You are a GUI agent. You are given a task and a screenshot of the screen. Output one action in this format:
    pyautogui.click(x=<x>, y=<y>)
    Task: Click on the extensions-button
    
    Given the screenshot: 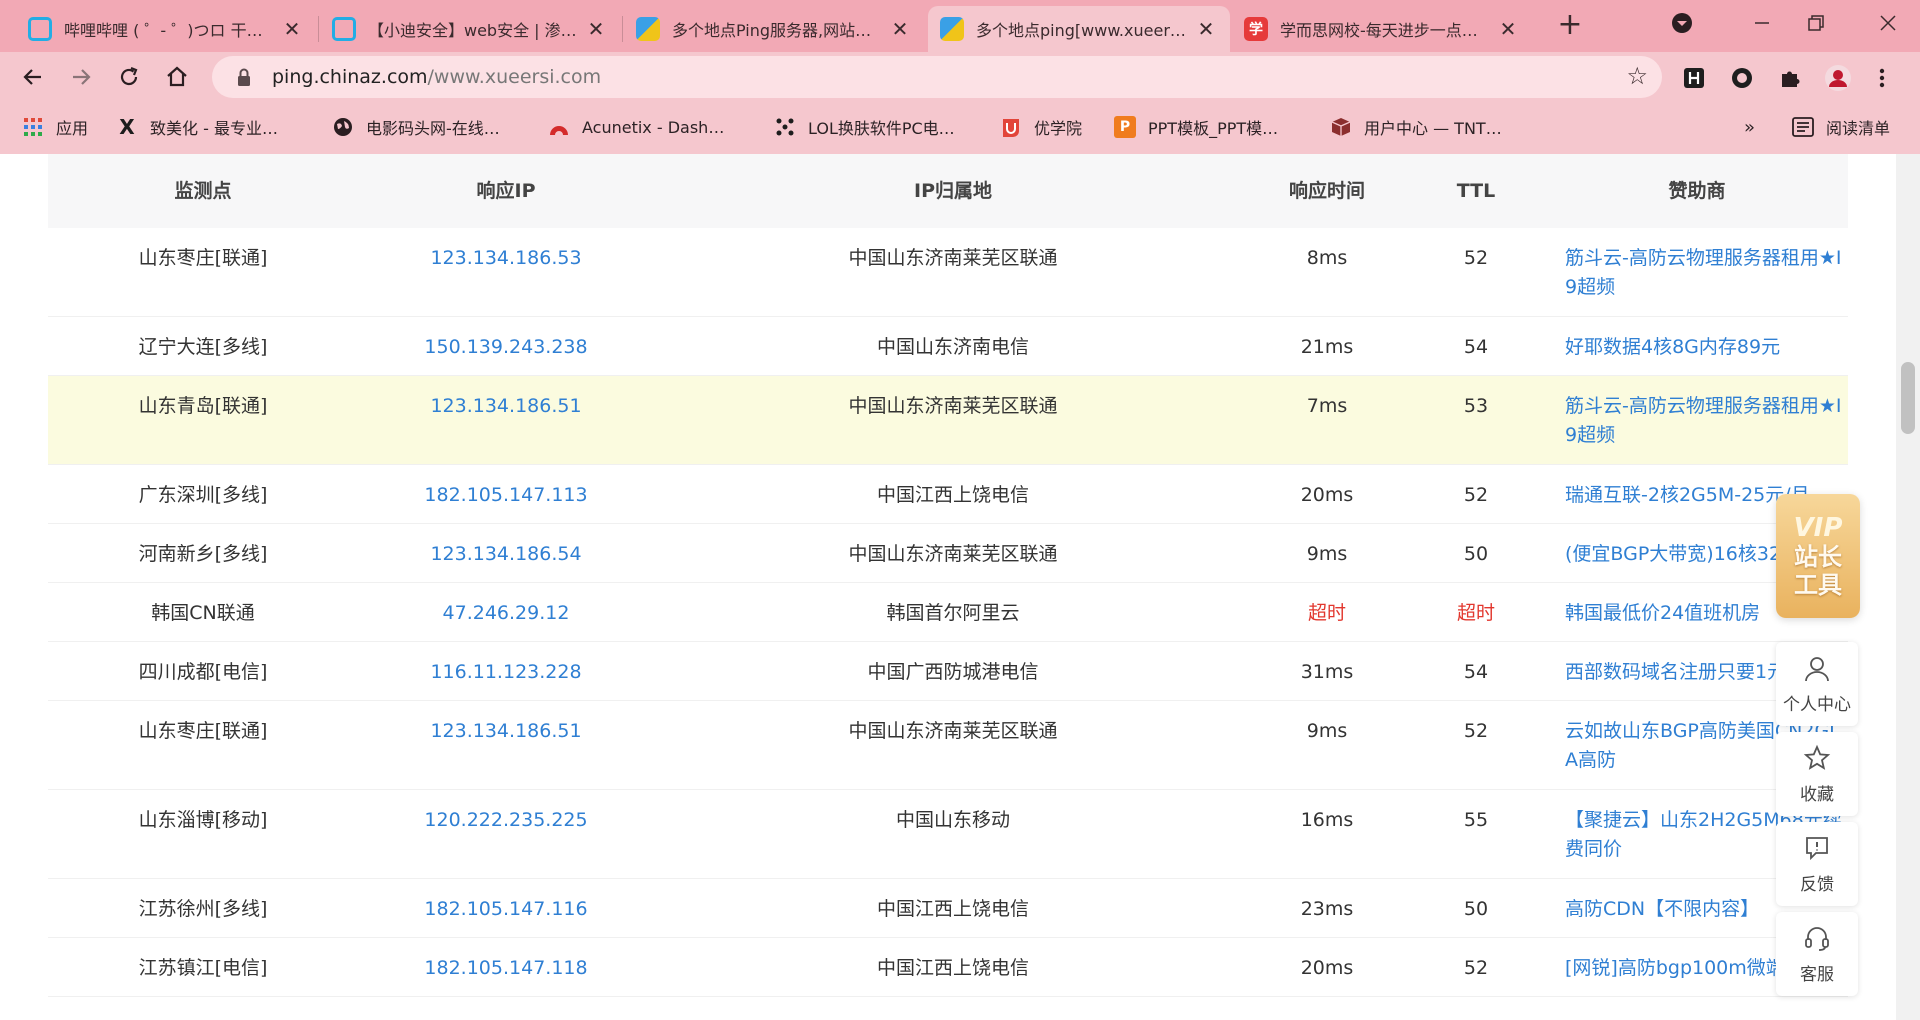 What is the action you would take?
    pyautogui.click(x=1790, y=78)
    